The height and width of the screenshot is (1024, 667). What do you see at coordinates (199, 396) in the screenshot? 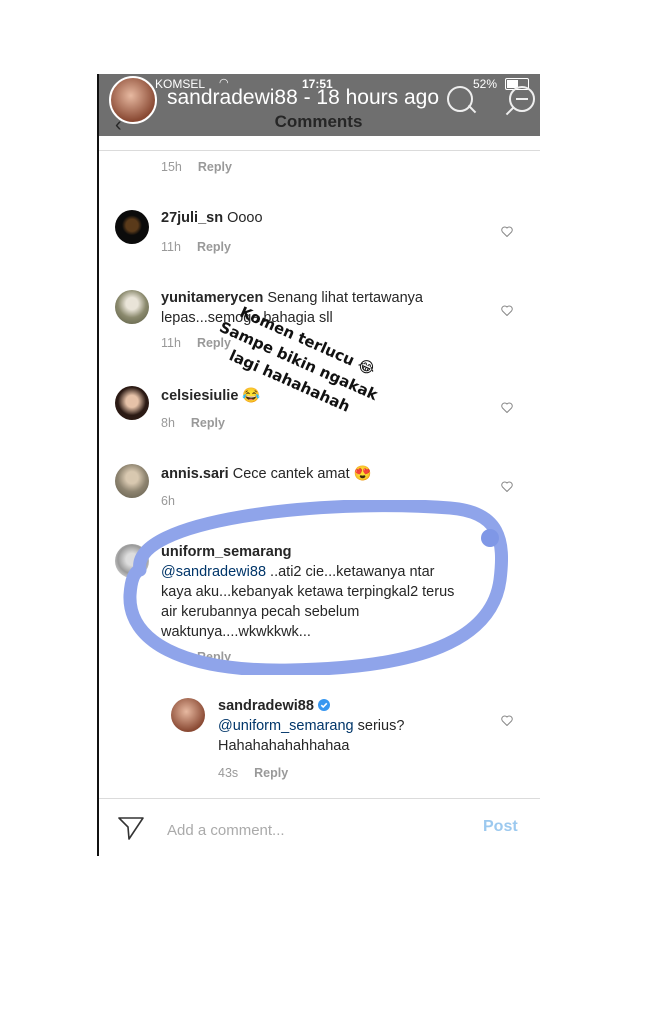
I see `comment-username: celsiesiulie` at bounding box center [199, 396].